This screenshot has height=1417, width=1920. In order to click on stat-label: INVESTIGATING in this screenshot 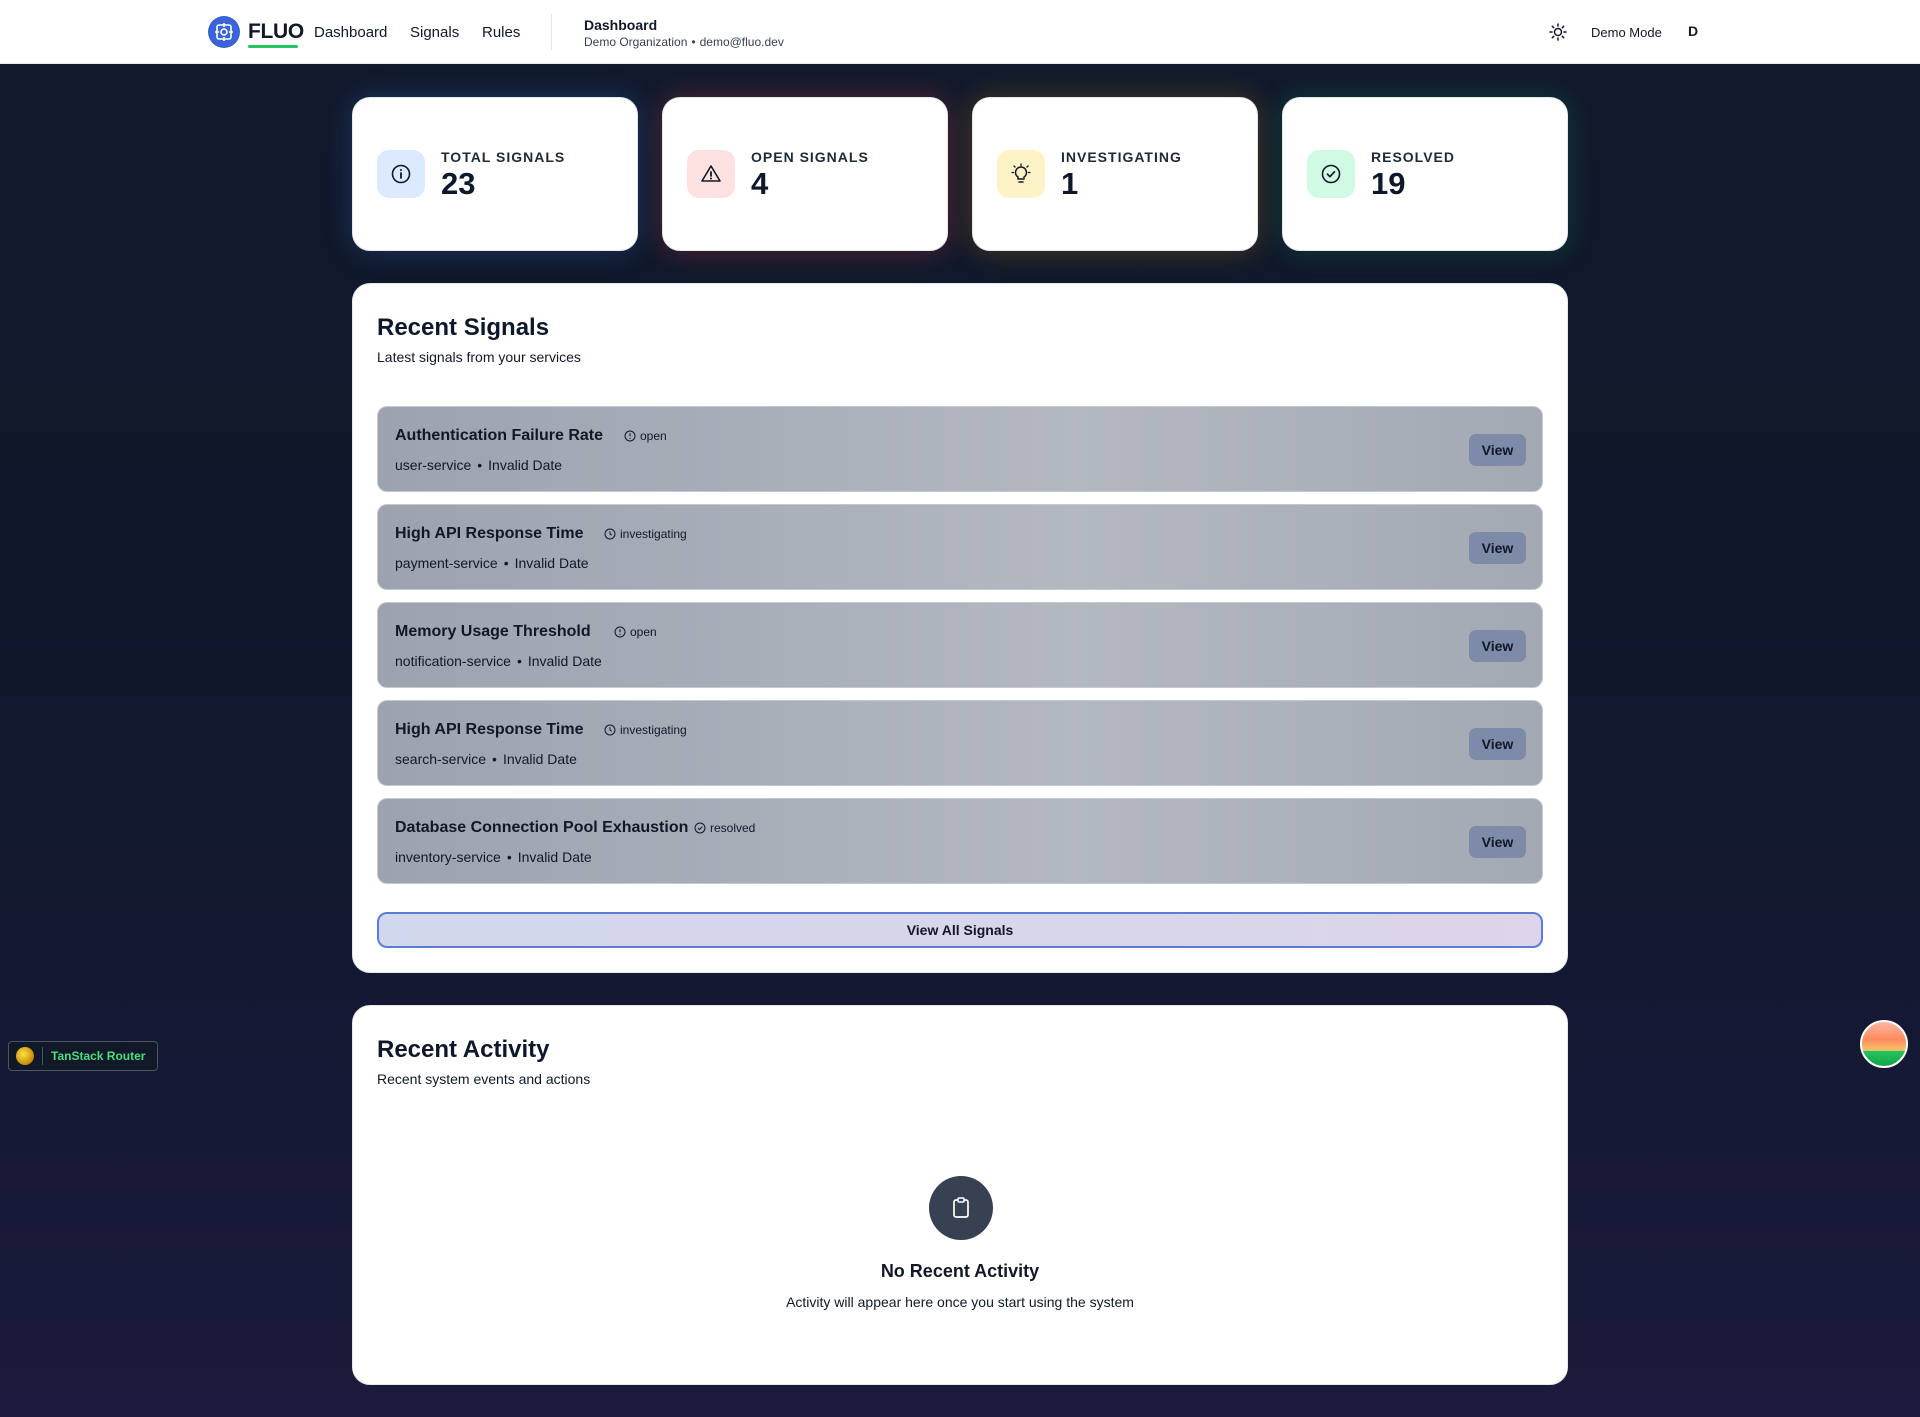, I will do `click(1121, 157)`.